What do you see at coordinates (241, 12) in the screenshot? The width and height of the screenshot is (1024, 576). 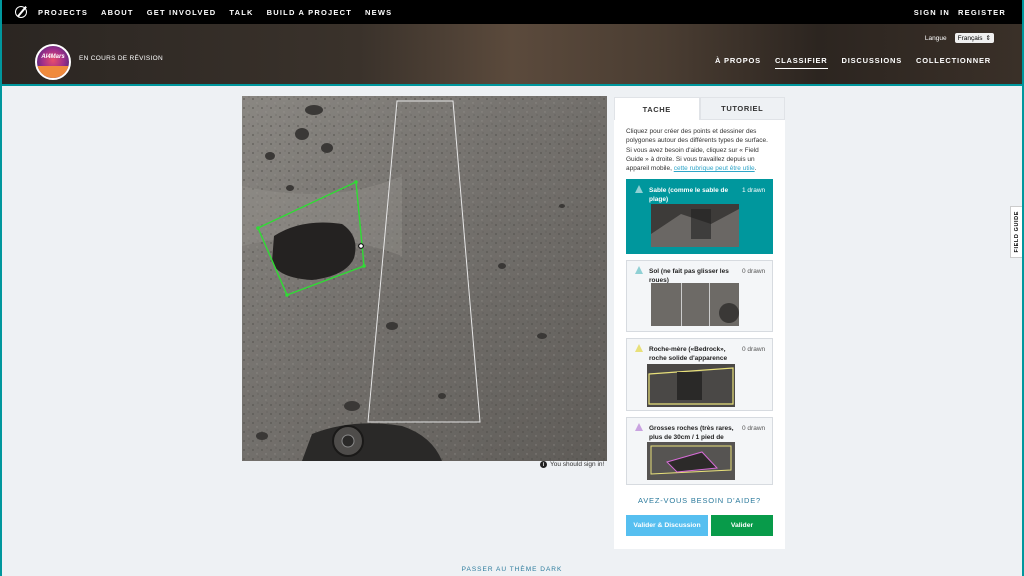 I see `nav-talk: TALK` at bounding box center [241, 12].